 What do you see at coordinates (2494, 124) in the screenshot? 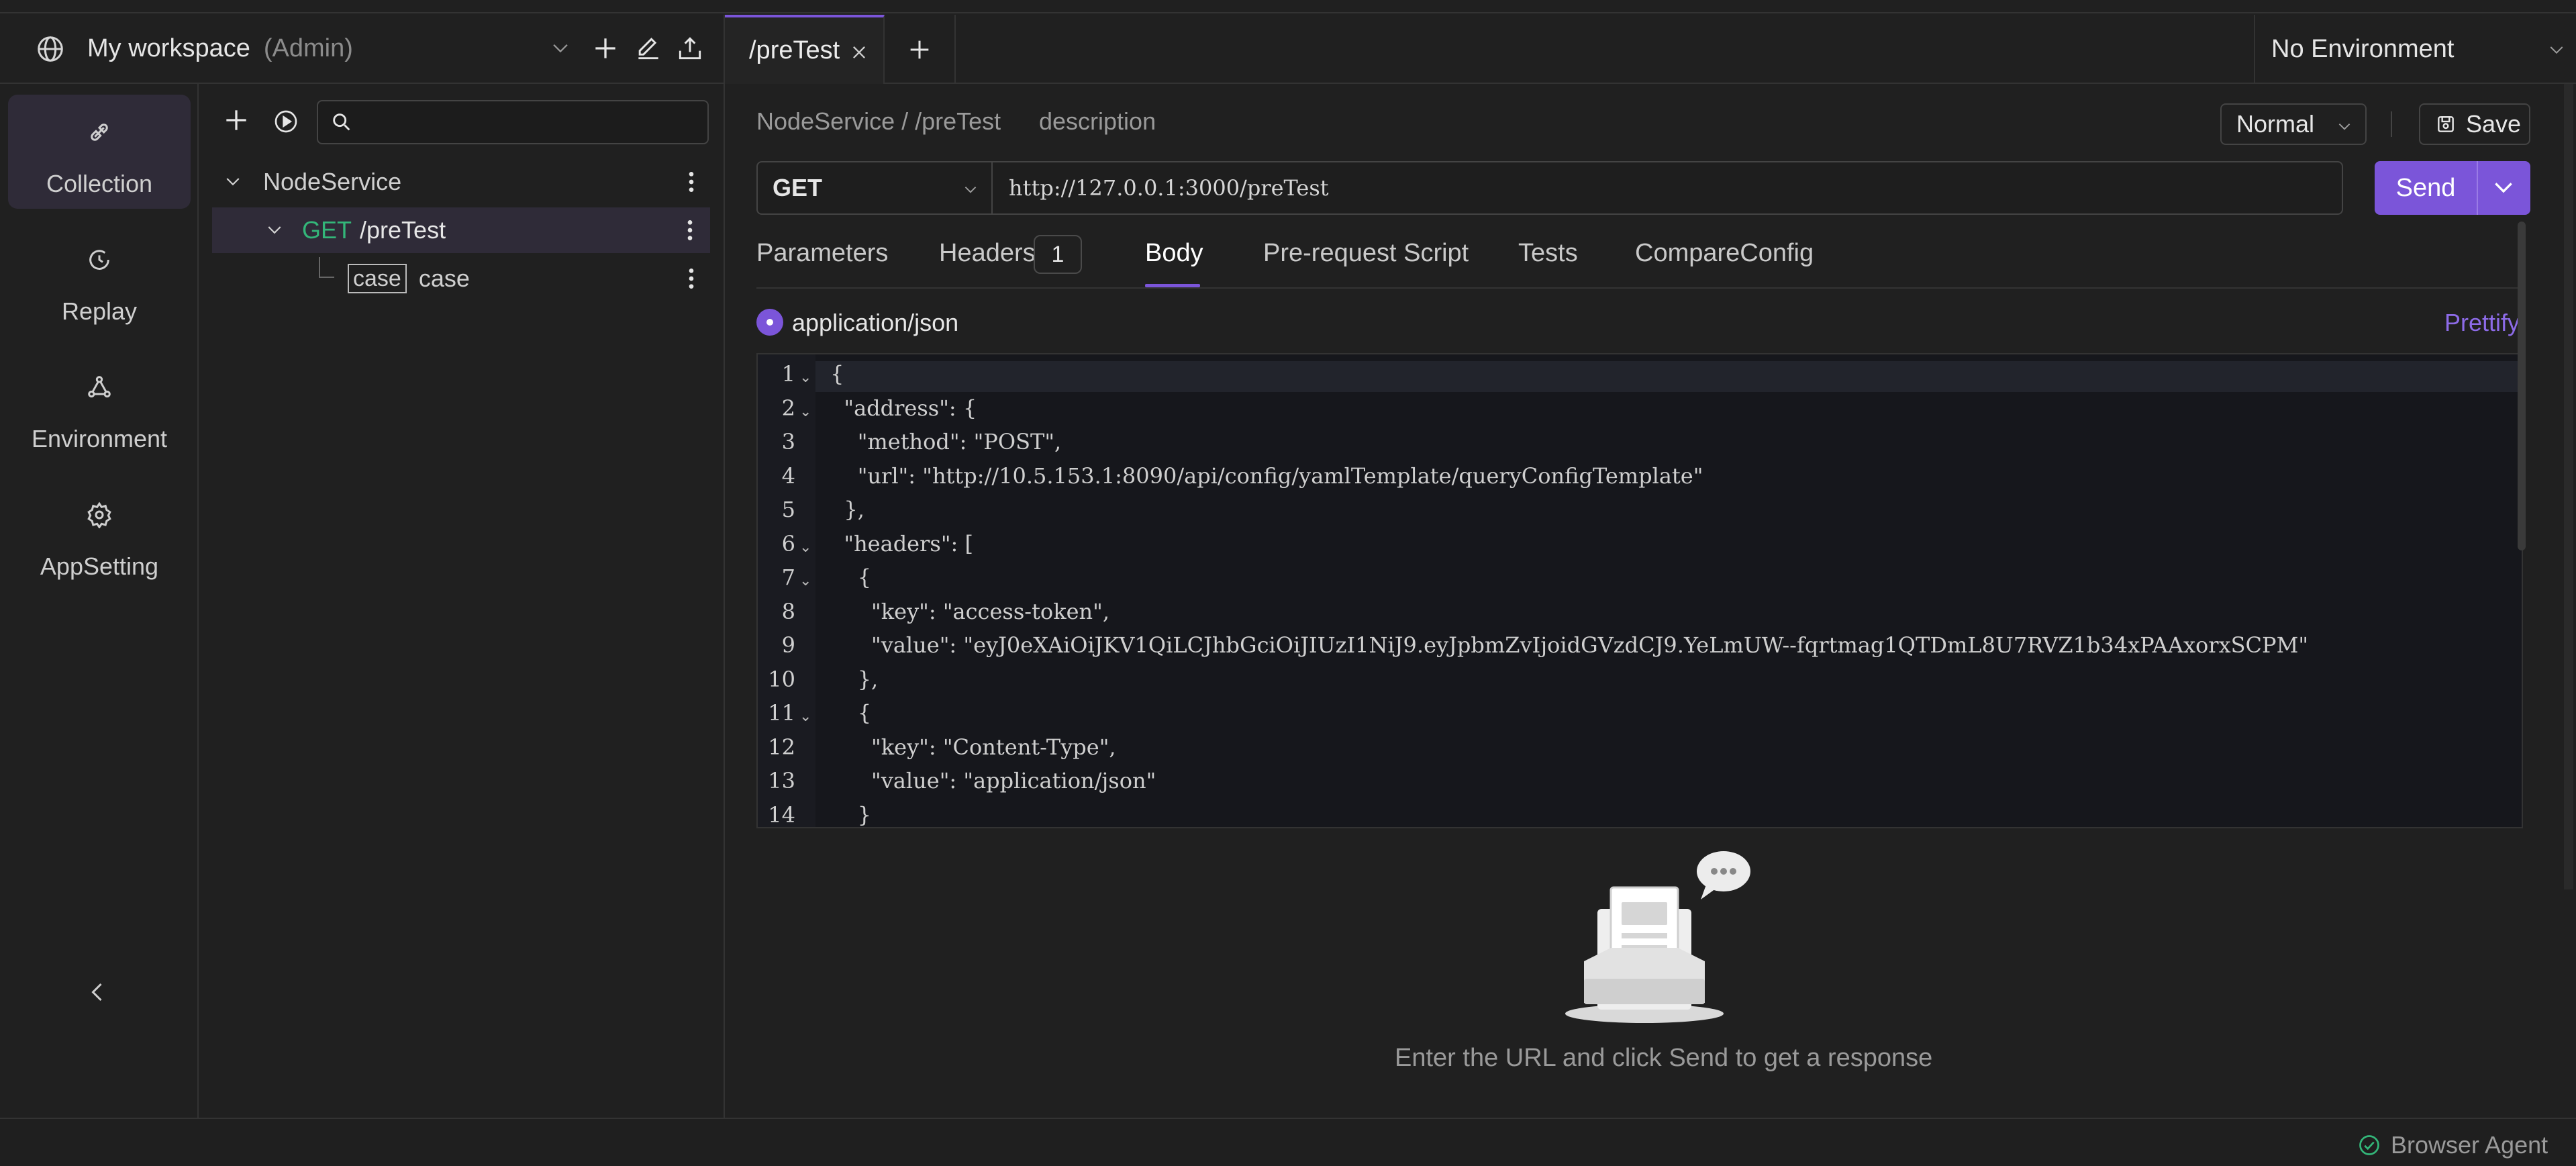
I see `save-label: Save` at bounding box center [2494, 124].